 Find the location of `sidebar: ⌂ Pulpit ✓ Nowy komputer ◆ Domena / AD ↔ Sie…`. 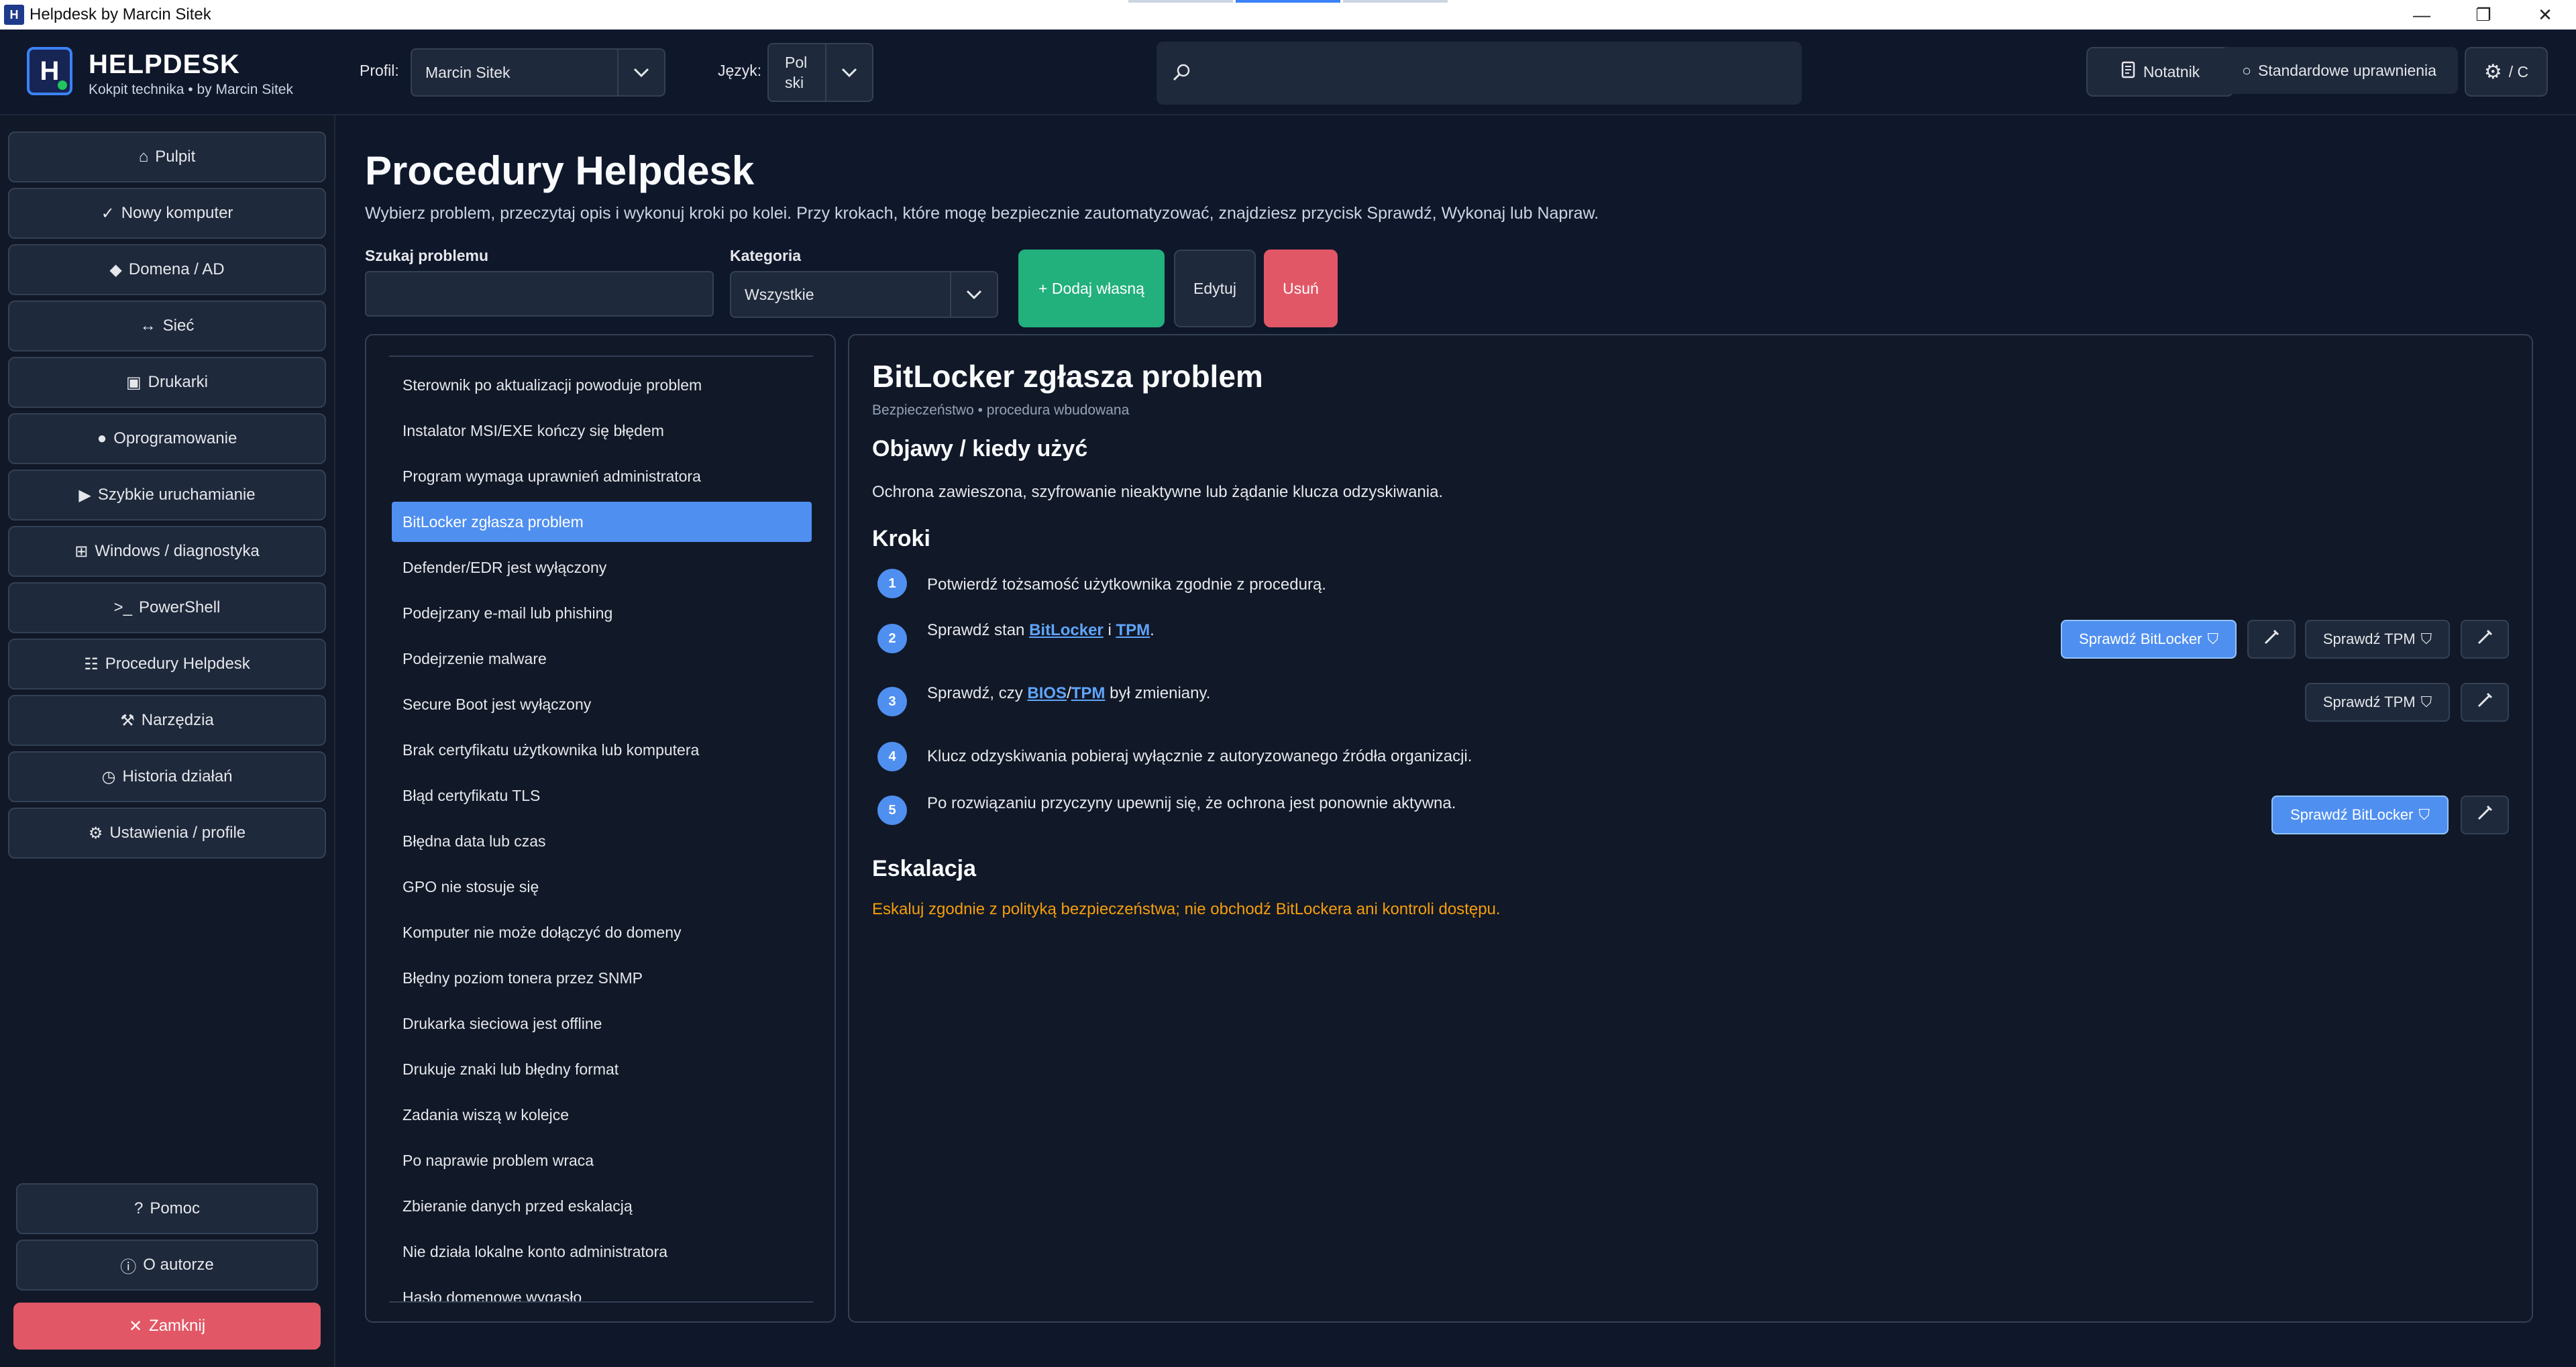

sidebar: ⌂ Pulpit ✓ Nowy komputer ◆ Domena / AD ↔ Sie… is located at coordinates (167, 741).